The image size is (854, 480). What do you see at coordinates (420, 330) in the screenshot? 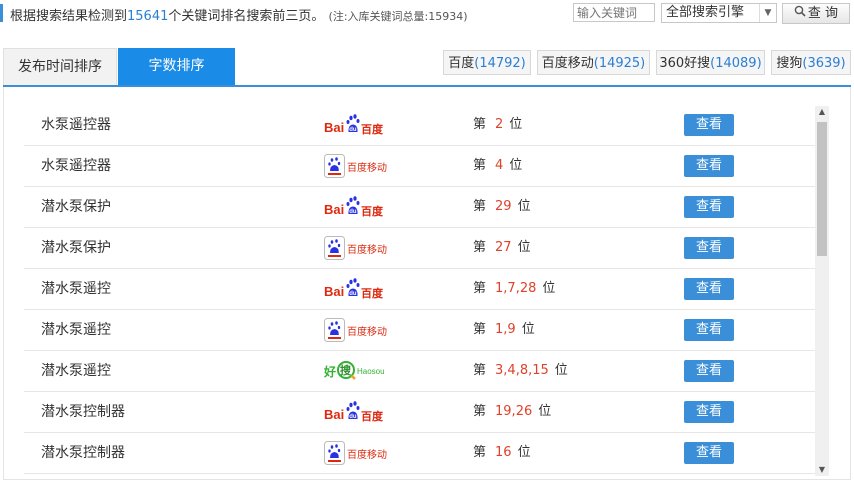
I see `list-item: 潜水泵遥控 百度移动 第 1,9 位 查看` at bounding box center [420, 330].